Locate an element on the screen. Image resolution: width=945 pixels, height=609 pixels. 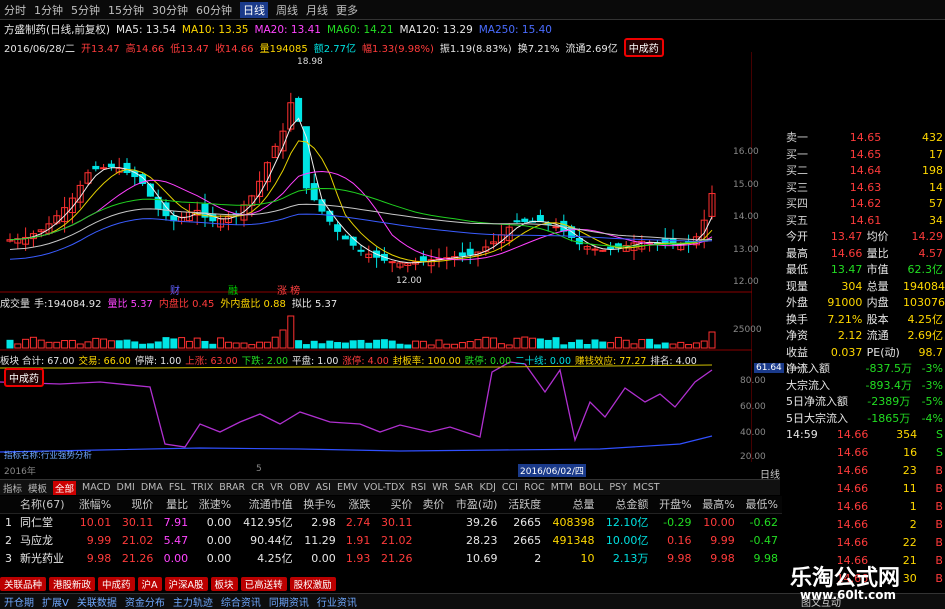
column-header: 名称(67) is located at coordinates (44, 505).